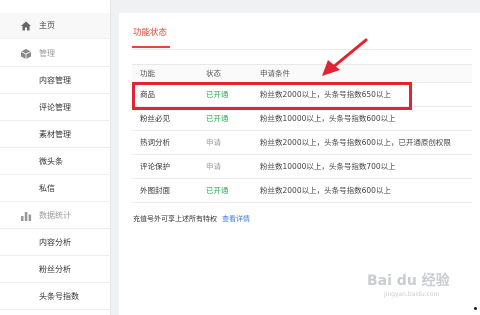  What do you see at coordinates (47, 53) in the screenshot?
I see `sidebar-group-label: 管理` at bounding box center [47, 53].